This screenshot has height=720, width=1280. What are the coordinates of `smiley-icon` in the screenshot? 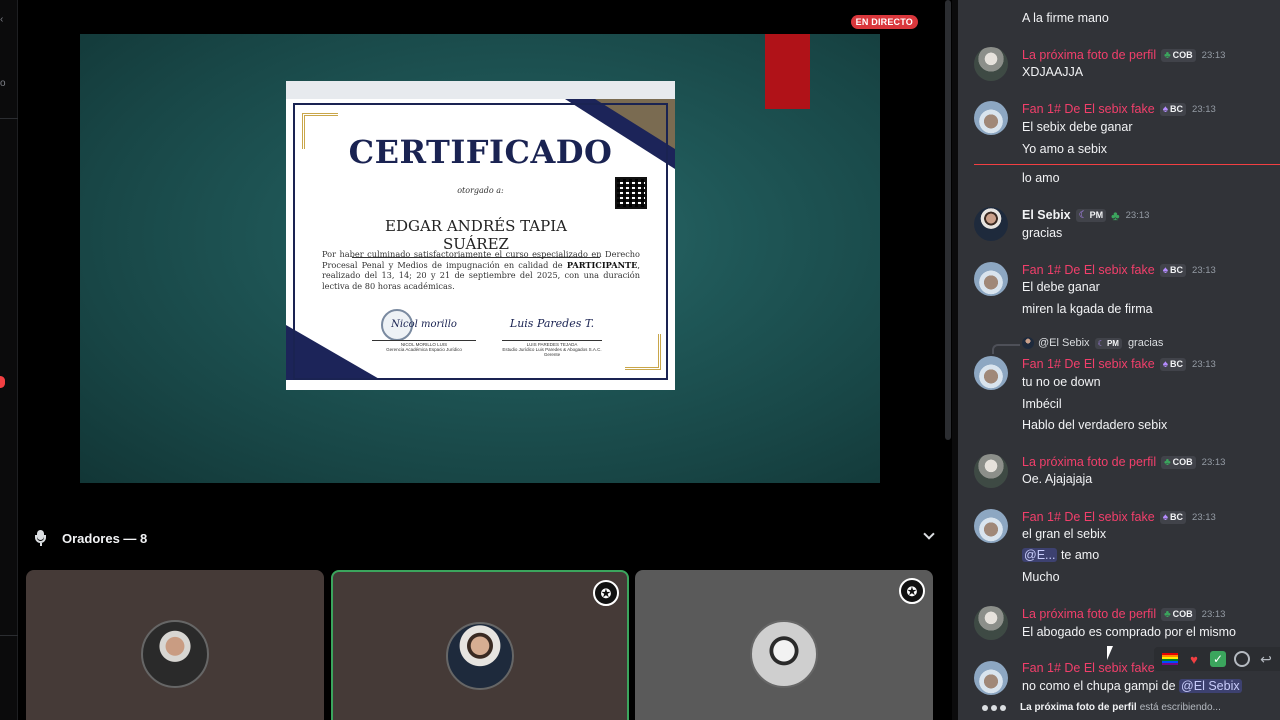 It's located at (1242, 659).